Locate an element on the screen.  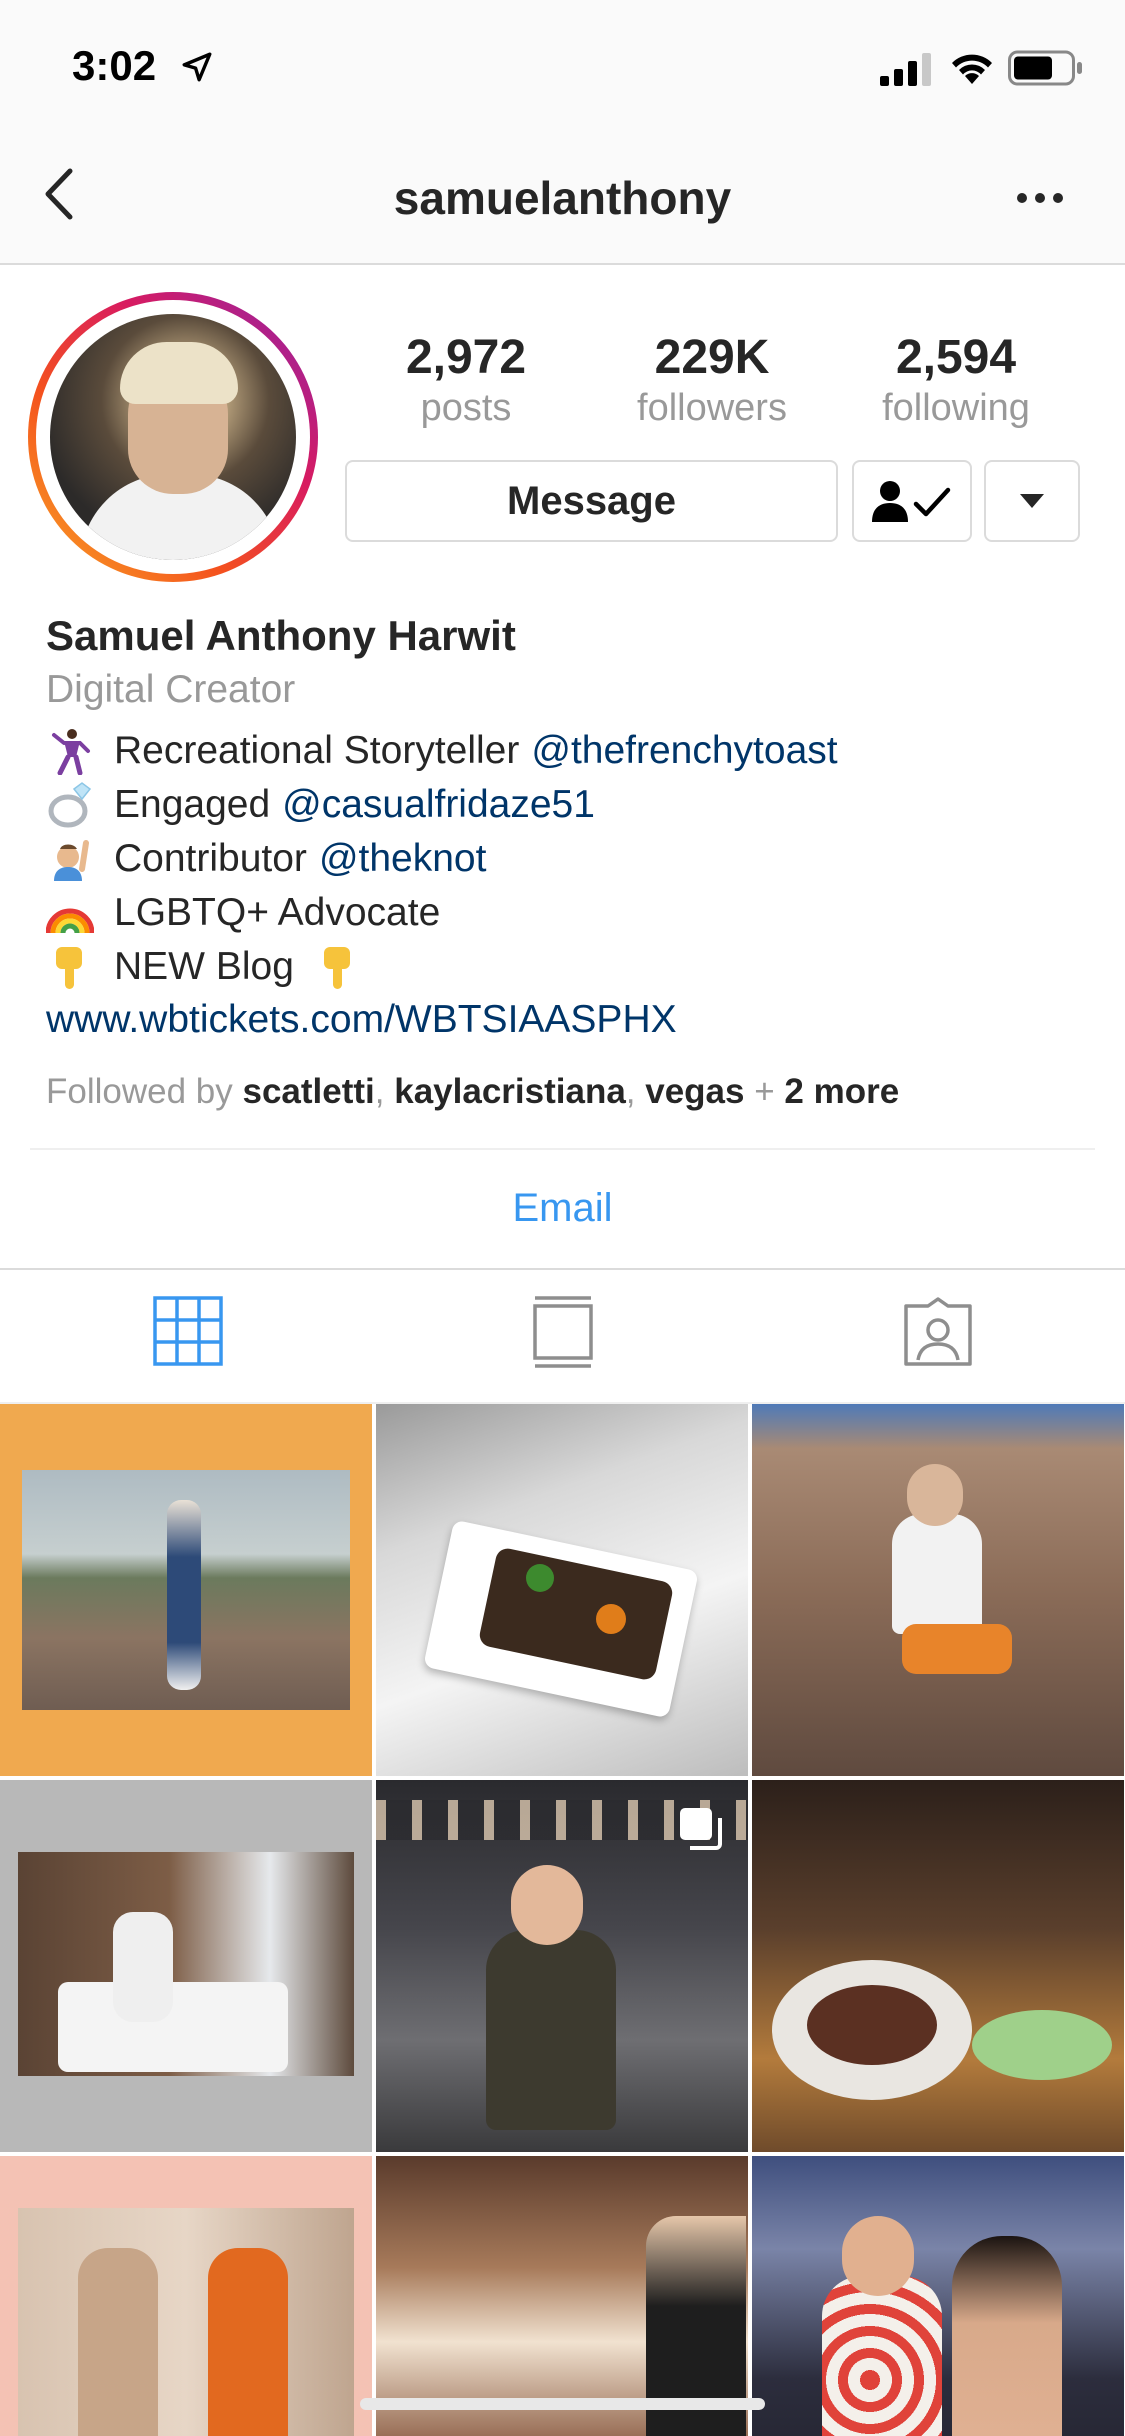
dancing-man-emoji is located at coordinates (71, 752).